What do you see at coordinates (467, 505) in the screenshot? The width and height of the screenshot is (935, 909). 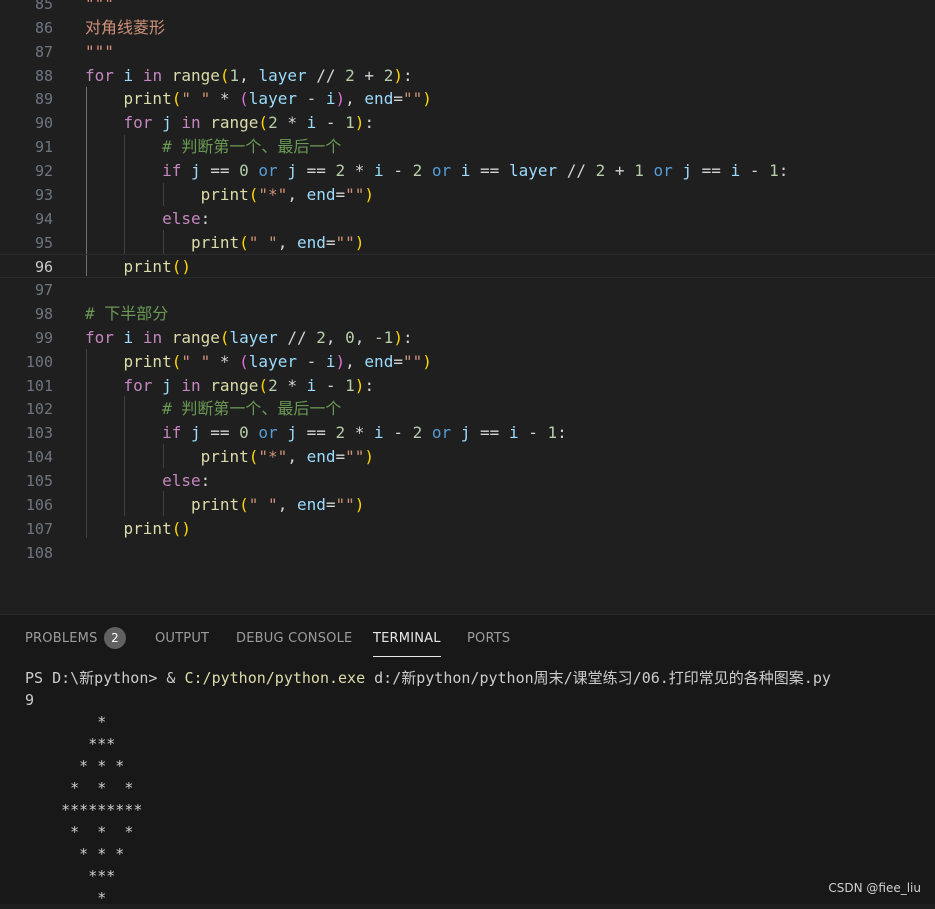 I see `code-line: 106 print(" ", end="")` at bounding box center [467, 505].